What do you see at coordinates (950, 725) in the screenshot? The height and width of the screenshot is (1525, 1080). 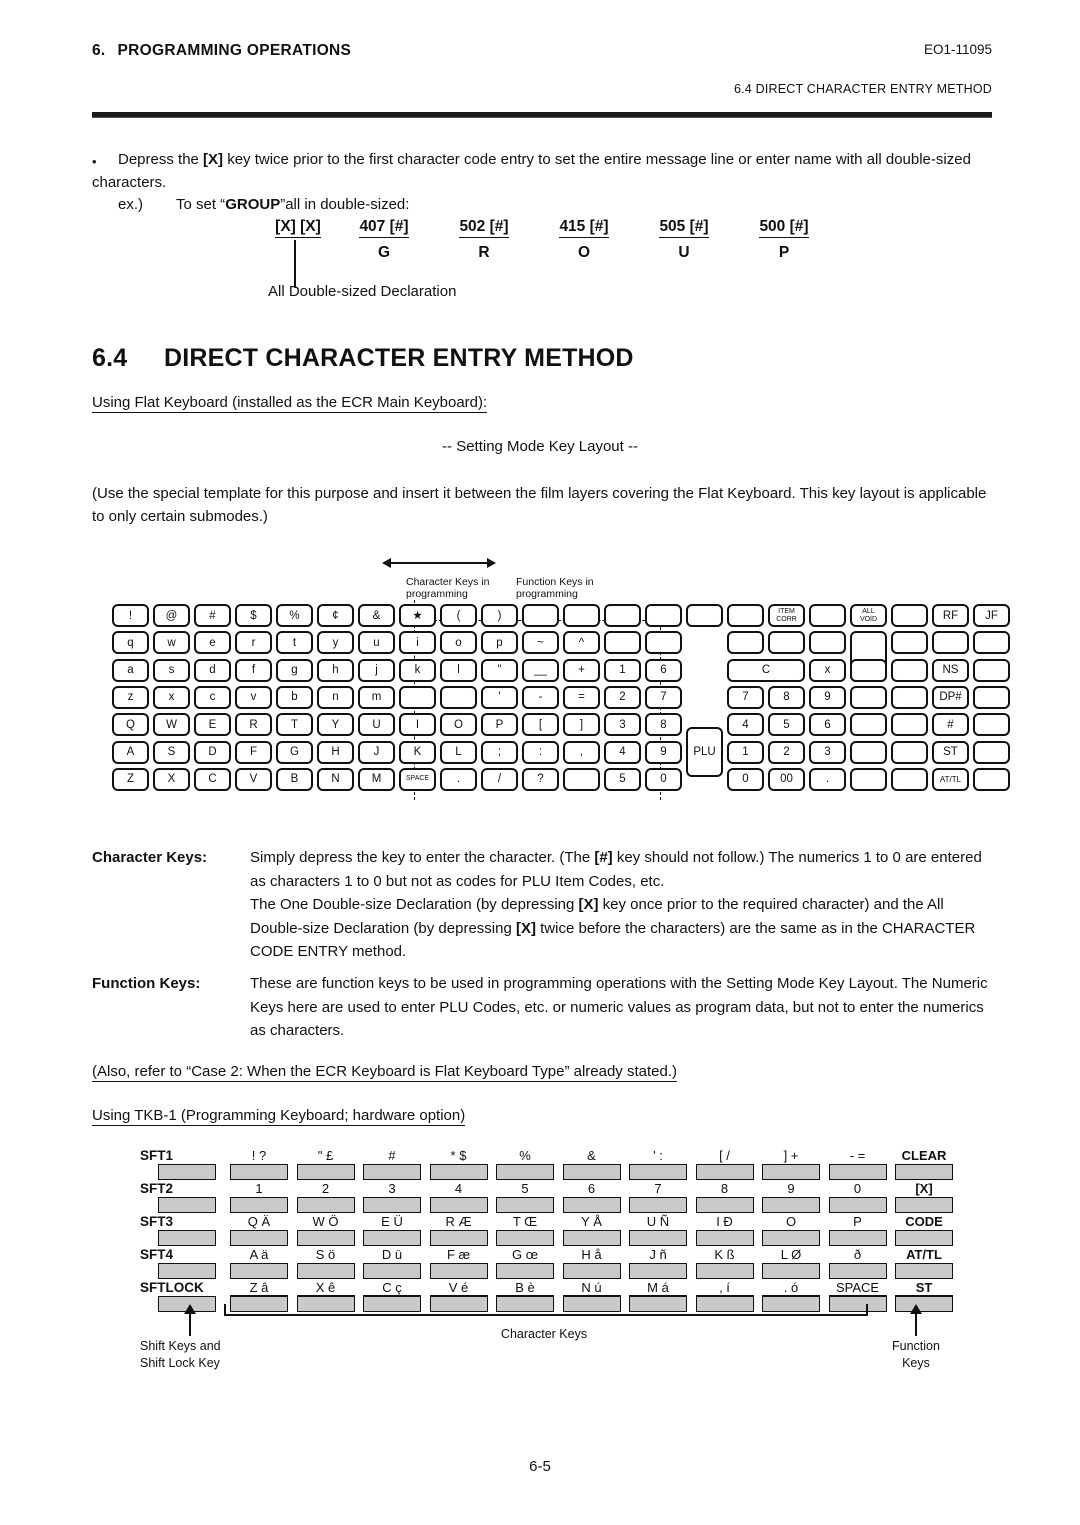 I see `flat-key-#: #` at bounding box center [950, 725].